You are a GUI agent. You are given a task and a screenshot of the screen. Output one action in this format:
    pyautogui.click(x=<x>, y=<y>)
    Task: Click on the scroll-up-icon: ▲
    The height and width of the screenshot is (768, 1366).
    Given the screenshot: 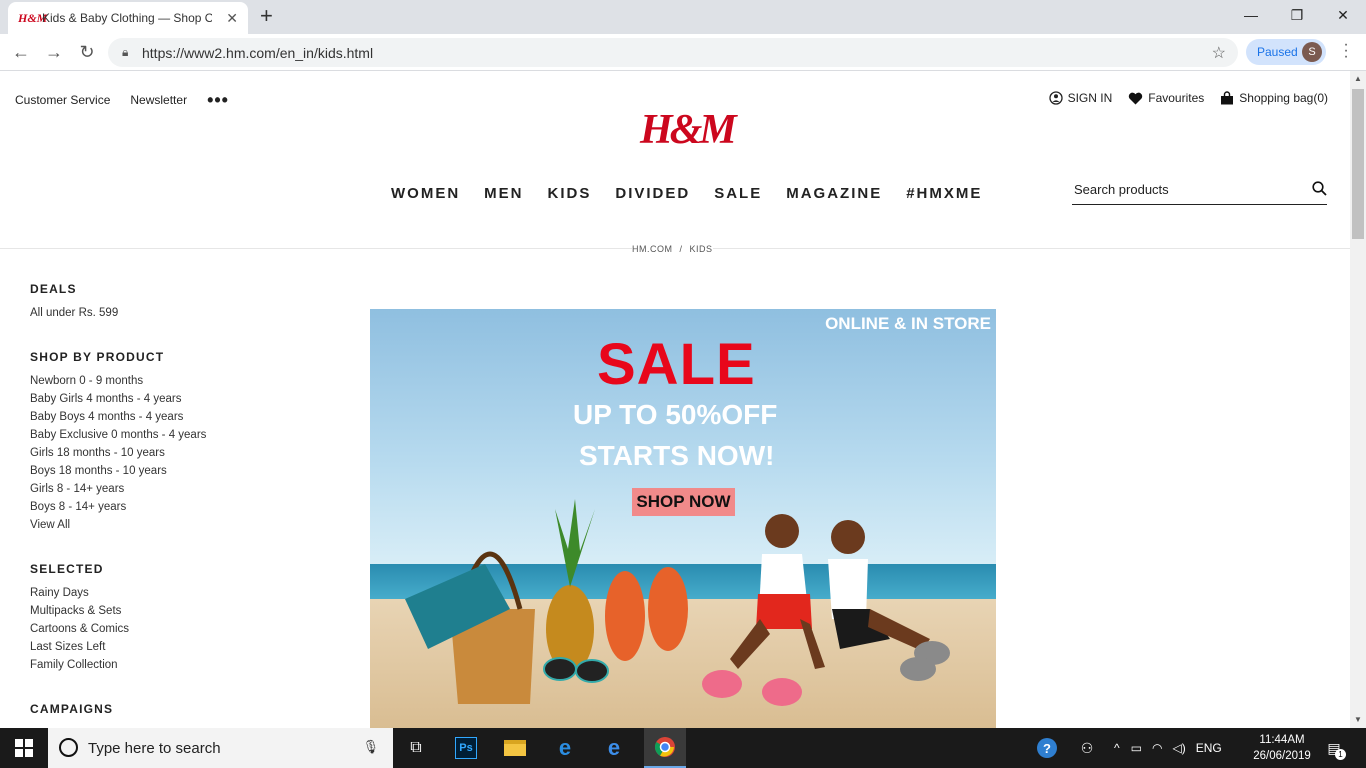 What is the action you would take?
    pyautogui.click(x=1358, y=79)
    